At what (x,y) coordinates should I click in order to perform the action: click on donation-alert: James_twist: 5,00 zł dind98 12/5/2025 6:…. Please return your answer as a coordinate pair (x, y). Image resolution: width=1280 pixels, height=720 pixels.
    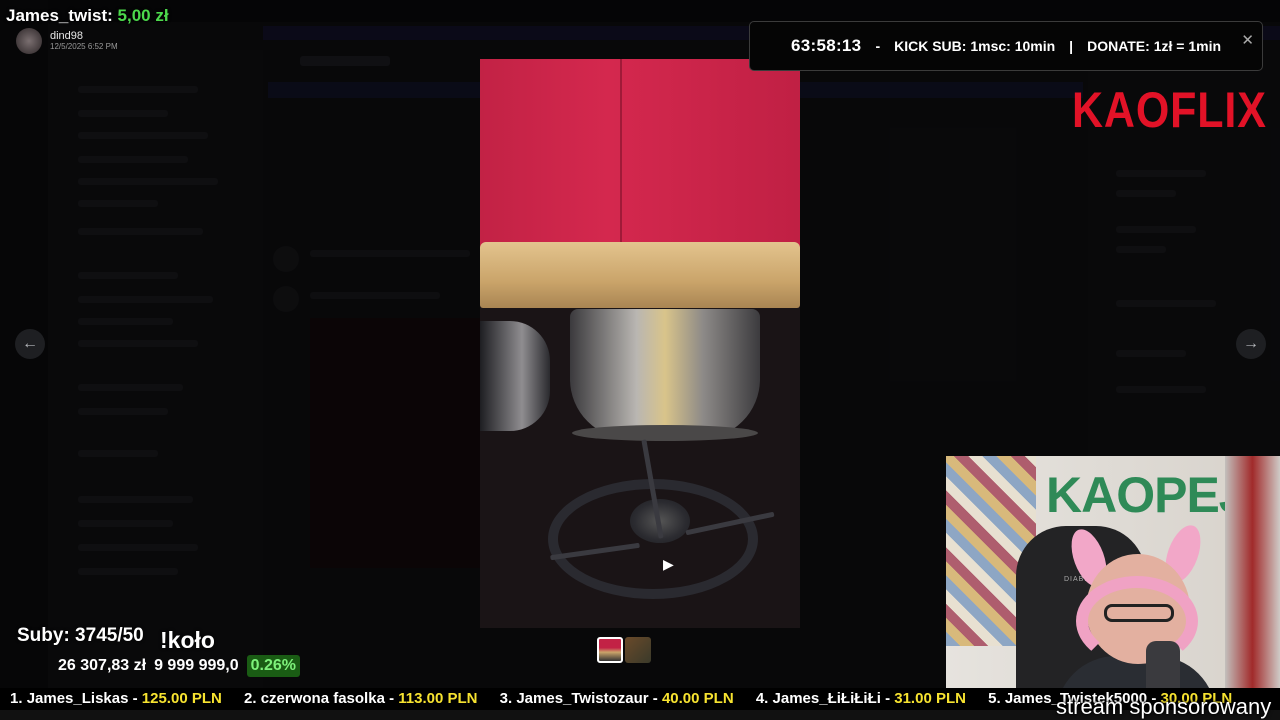
    Looking at the image, I should click on (87, 30).